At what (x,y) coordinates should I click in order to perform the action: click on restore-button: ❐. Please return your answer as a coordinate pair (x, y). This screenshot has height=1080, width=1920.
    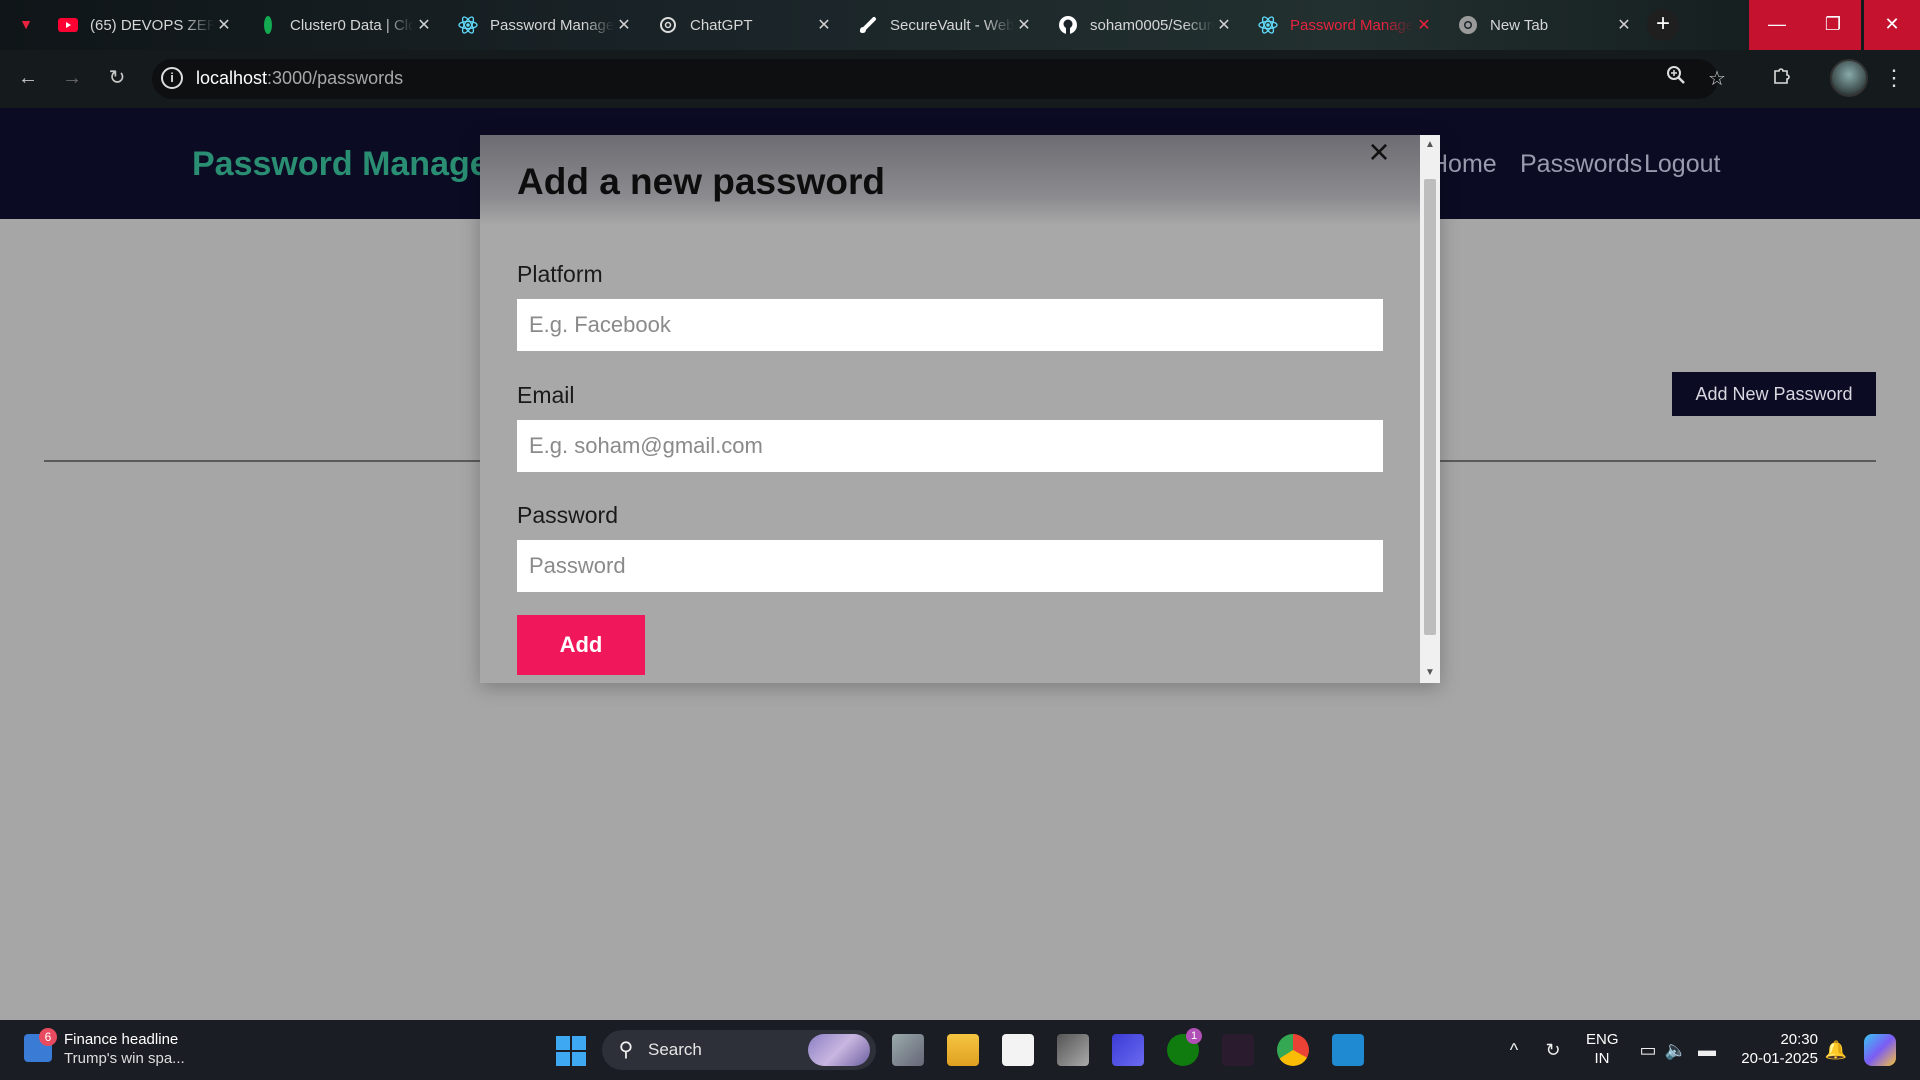
    Looking at the image, I should click on (1833, 25).